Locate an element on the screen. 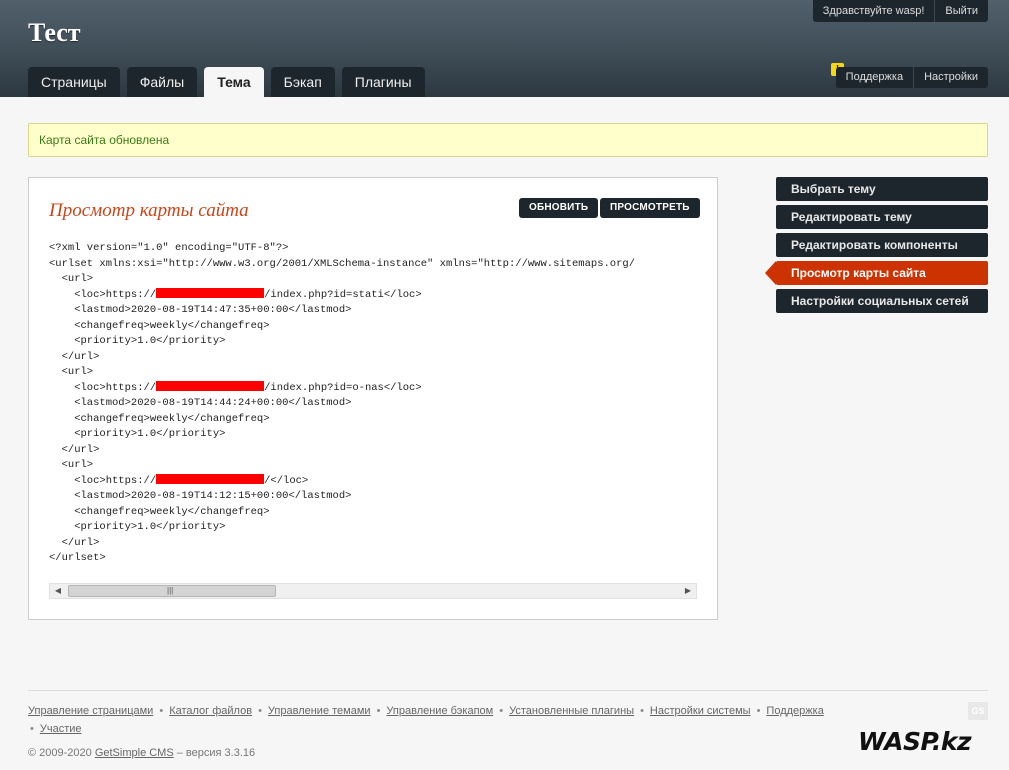  xml-loc-line: <loc>https:// /index.php?id=stati</loc> is located at coordinates (373, 295).